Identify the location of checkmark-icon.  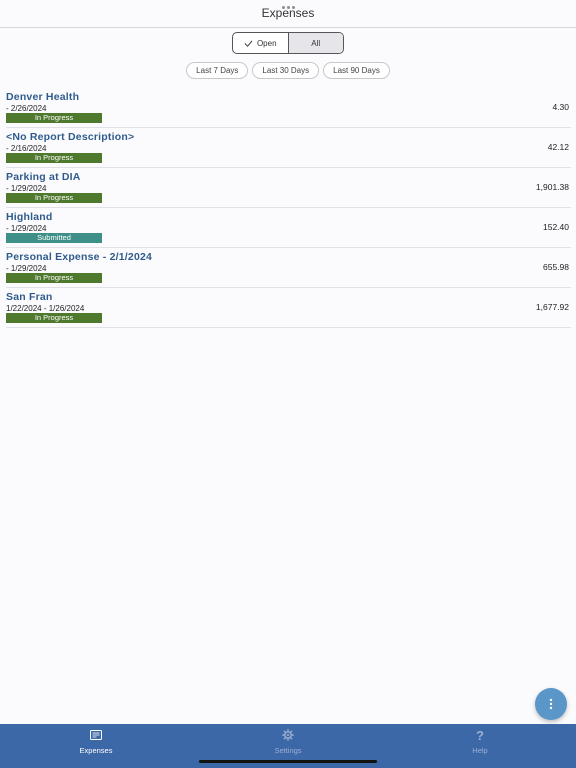
(248, 43).